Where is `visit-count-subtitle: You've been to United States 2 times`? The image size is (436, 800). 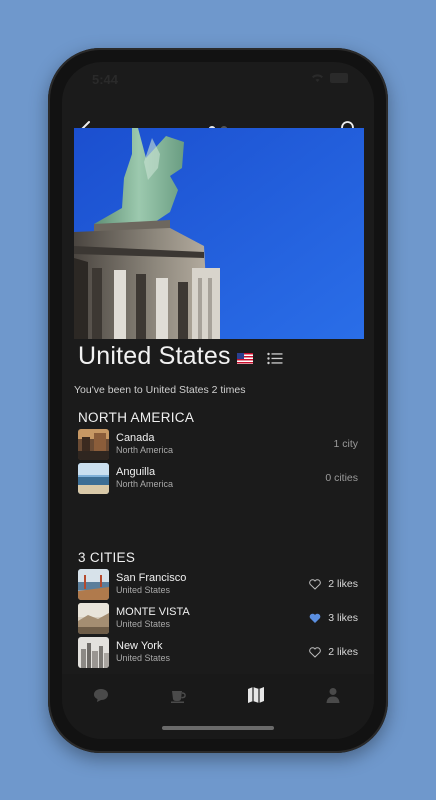 visit-count-subtitle: You've been to United States 2 times is located at coordinates (160, 390).